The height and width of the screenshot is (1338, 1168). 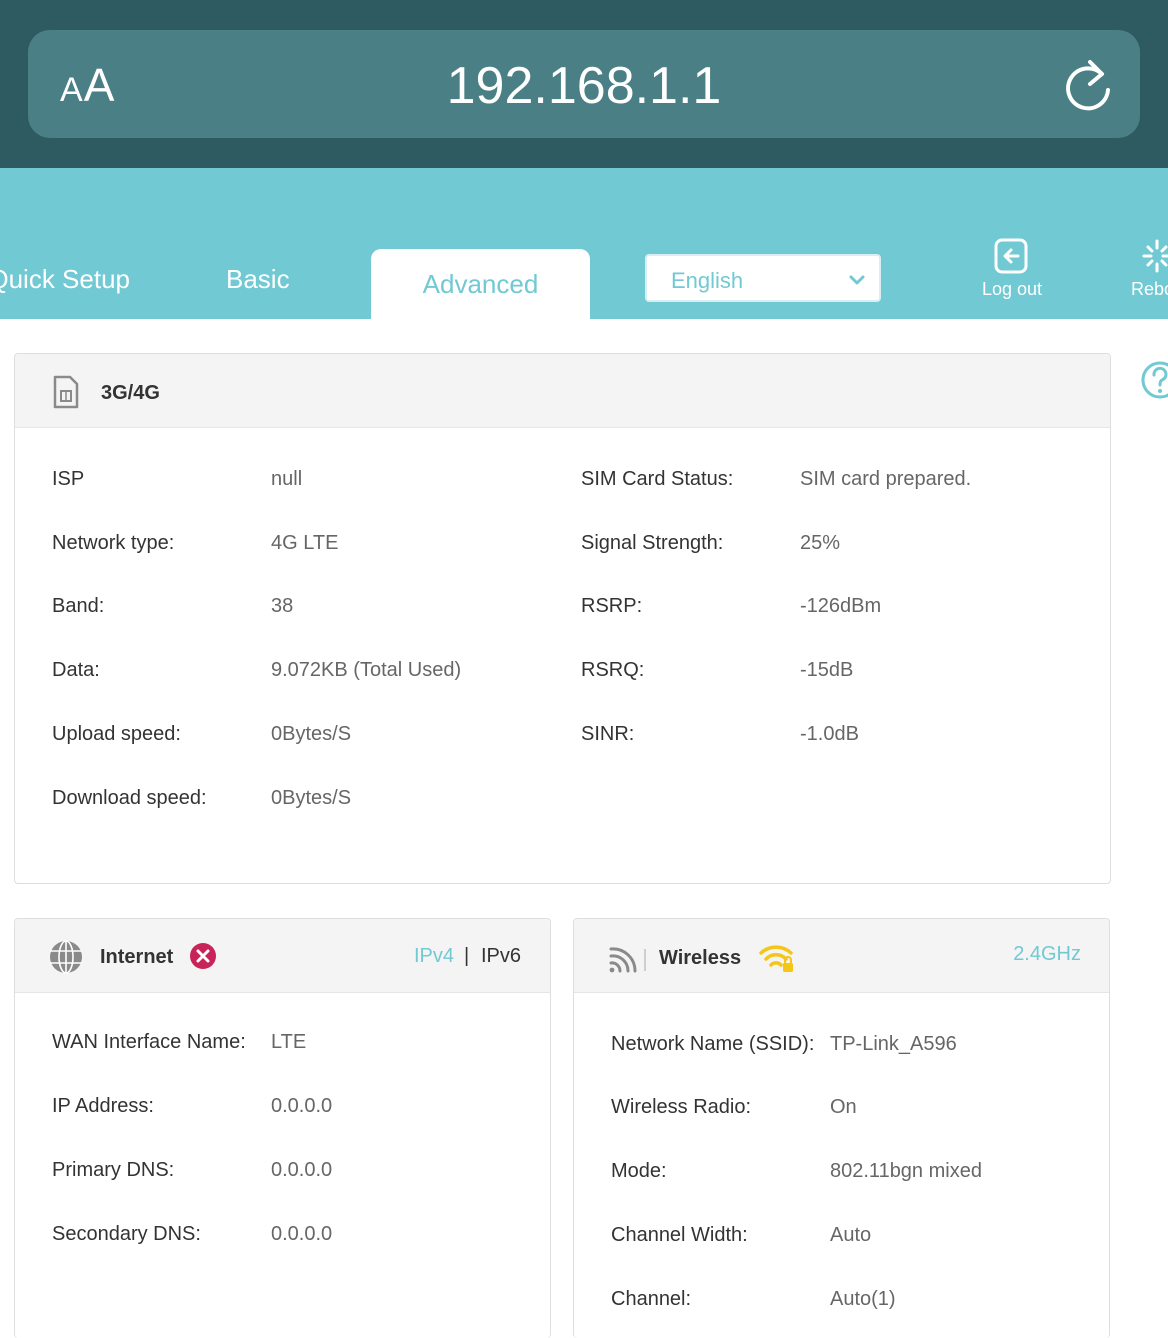 What do you see at coordinates (1155, 256) in the screenshot?
I see `reboot-icon` at bounding box center [1155, 256].